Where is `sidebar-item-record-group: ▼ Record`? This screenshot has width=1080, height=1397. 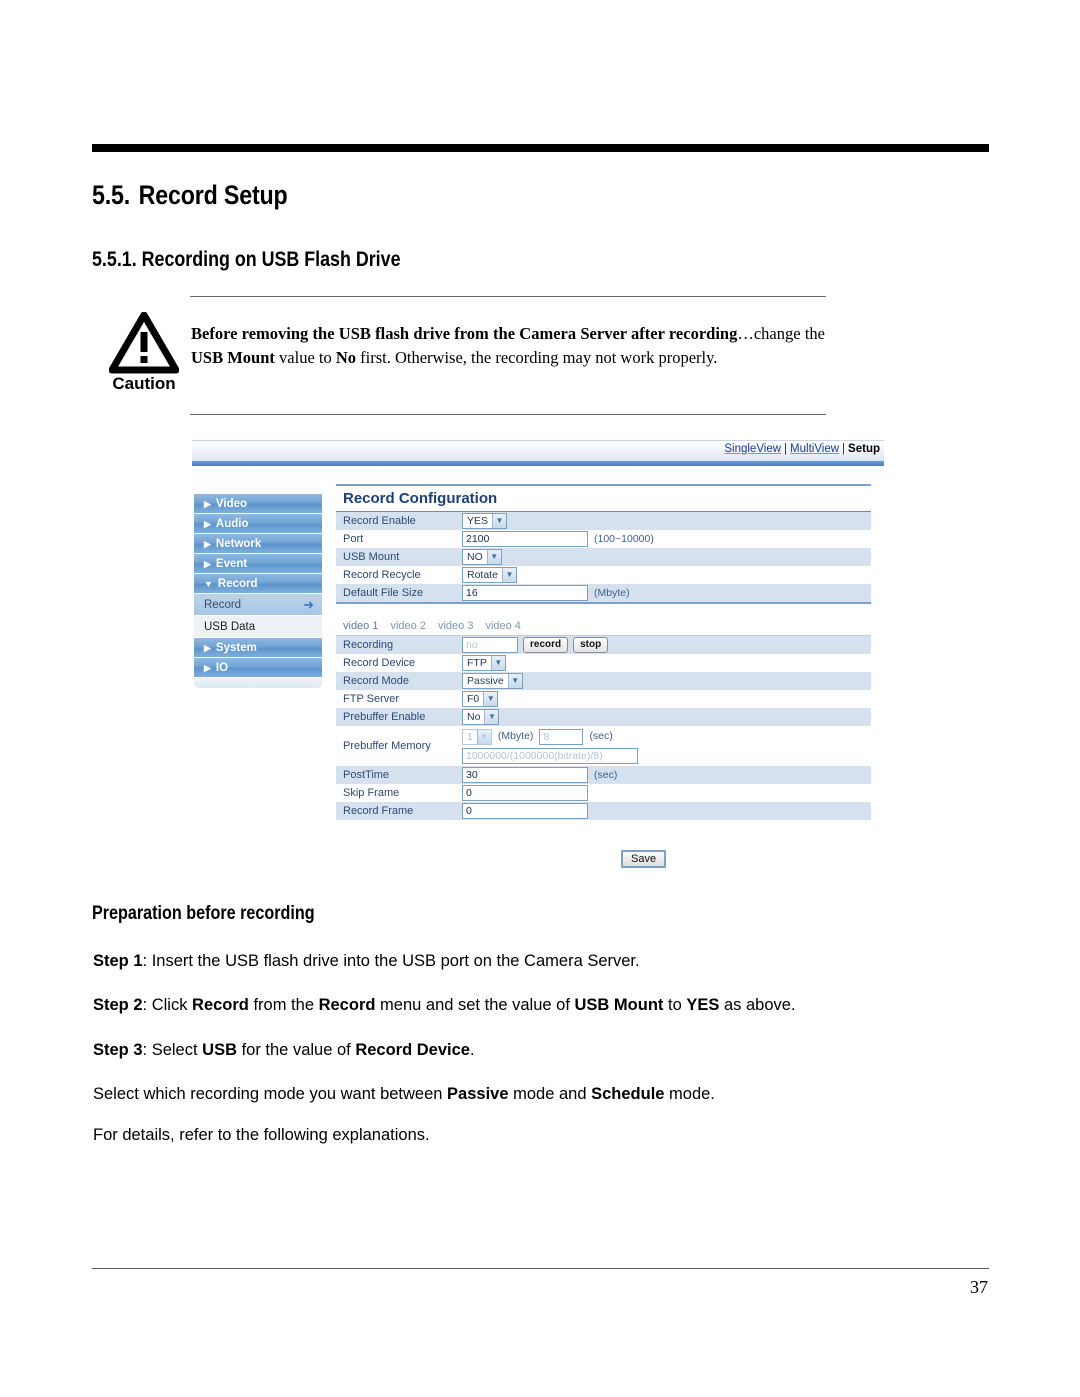
sidebar-item-record-group: ▼ Record is located at coordinates (258, 584).